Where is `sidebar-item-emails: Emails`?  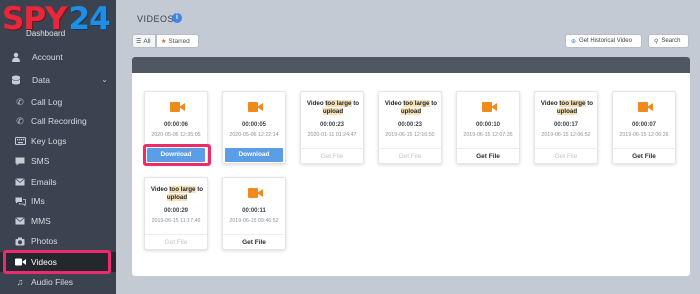
sidebar-item-emails: Emails is located at coordinates (58, 182).